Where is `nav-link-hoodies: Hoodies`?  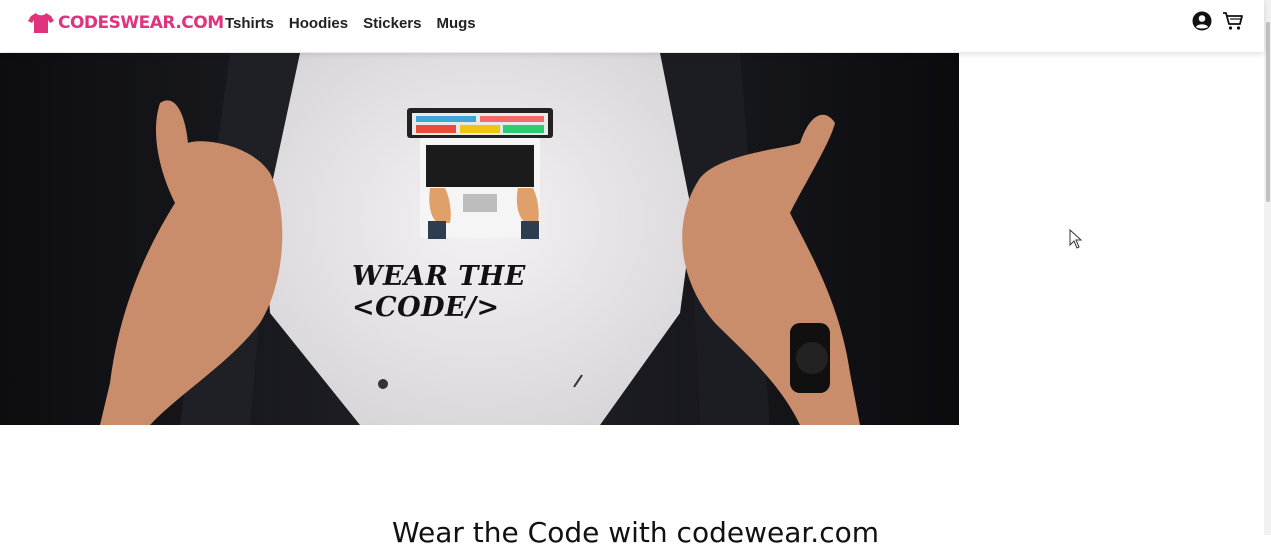
nav-link-hoodies: Hoodies is located at coordinates (318, 23).